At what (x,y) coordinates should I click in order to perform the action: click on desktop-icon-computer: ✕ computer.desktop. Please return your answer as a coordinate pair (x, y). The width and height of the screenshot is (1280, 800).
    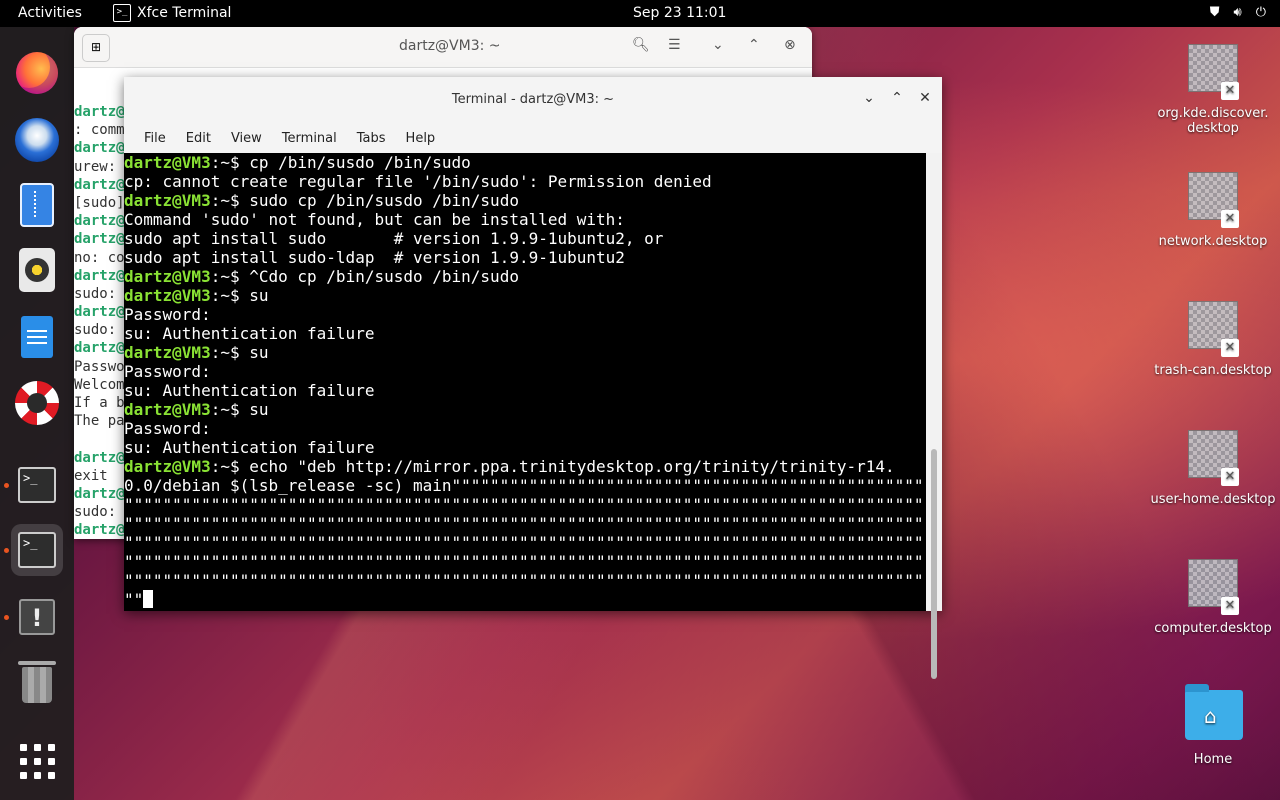
    Looking at the image, I should click on (1213, 595).